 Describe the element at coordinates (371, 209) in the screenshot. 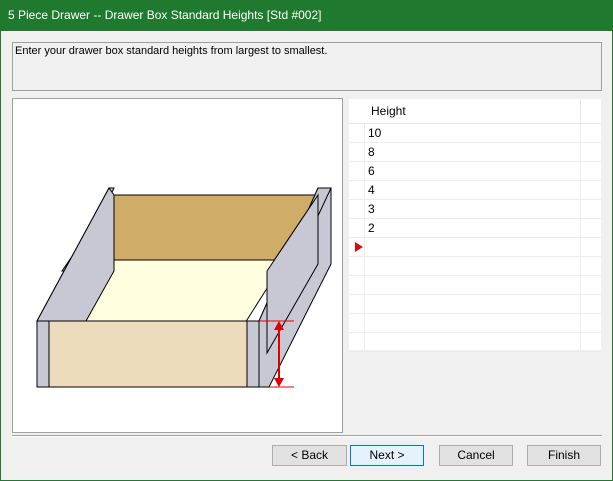

I see `height-cell: 3` at that location.